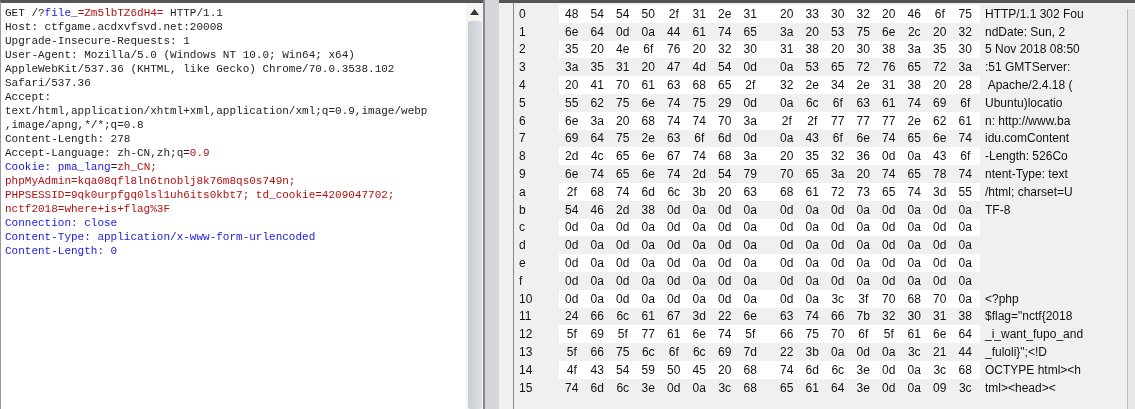 The width and height of the screenshot is (1135, 409). What do you see at coordinates (572, 138) in the screenshot?
I see `hex-cell-text: 69` at bounding box center [572, 138].